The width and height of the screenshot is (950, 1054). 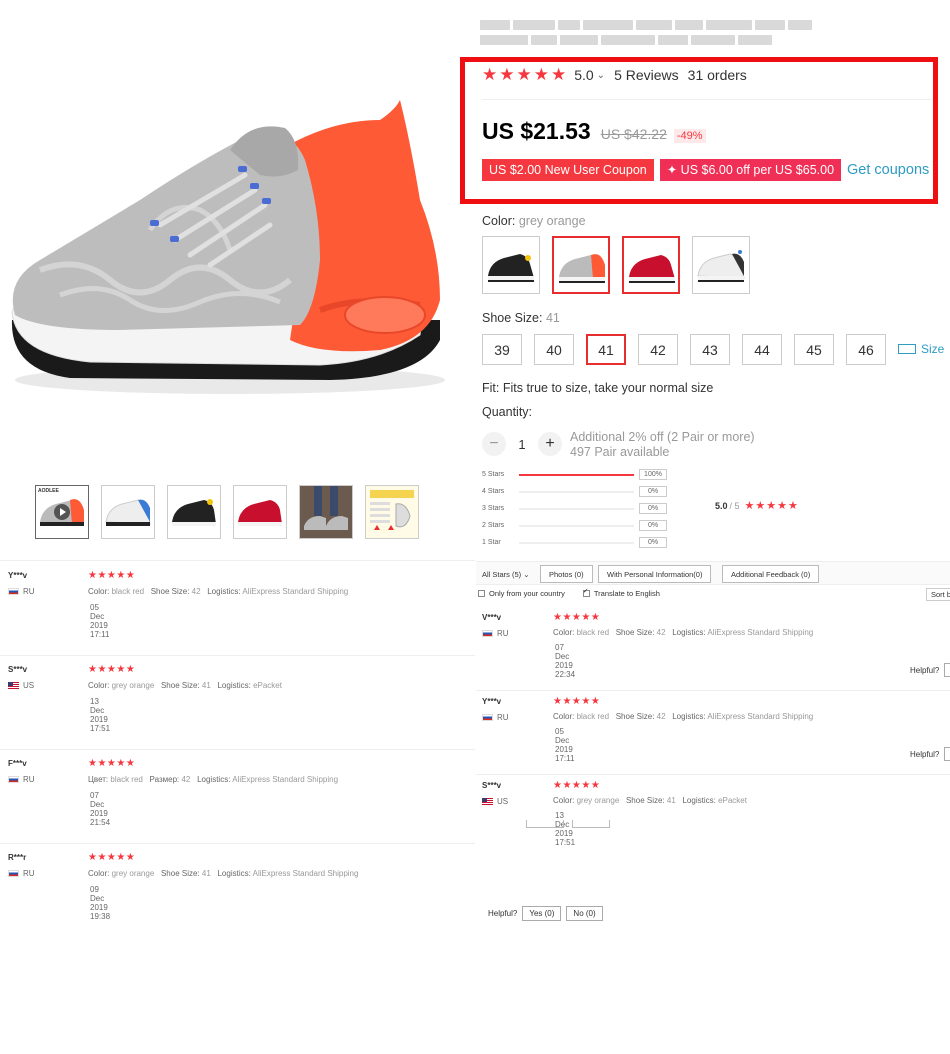 What do you see at coordinates (662, 437) in the screenshot?
I see `bulk-discount-text: Additional 2% off (2 Pair or more)` at bounding box center [662, 437].